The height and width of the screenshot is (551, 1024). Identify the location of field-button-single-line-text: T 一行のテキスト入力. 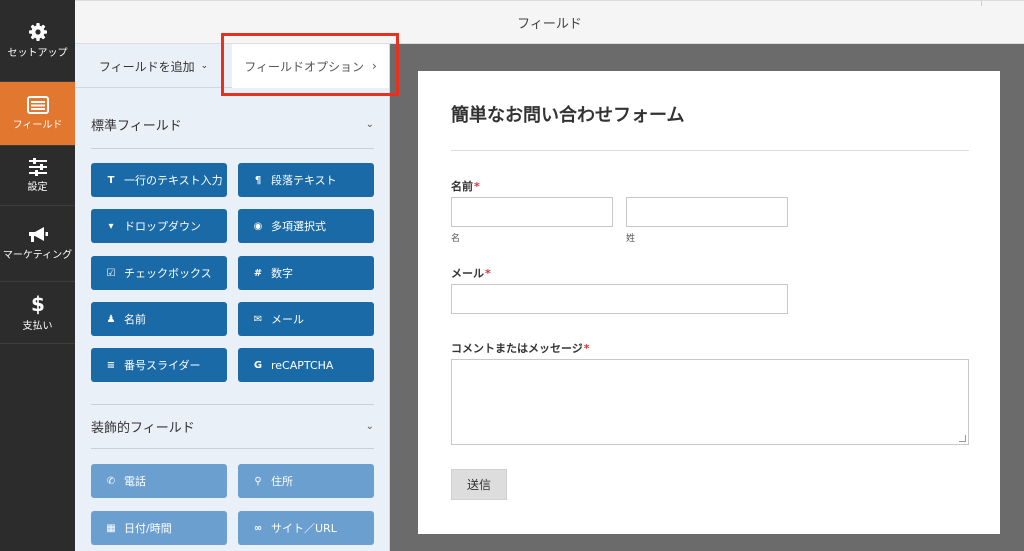
(159, 180).